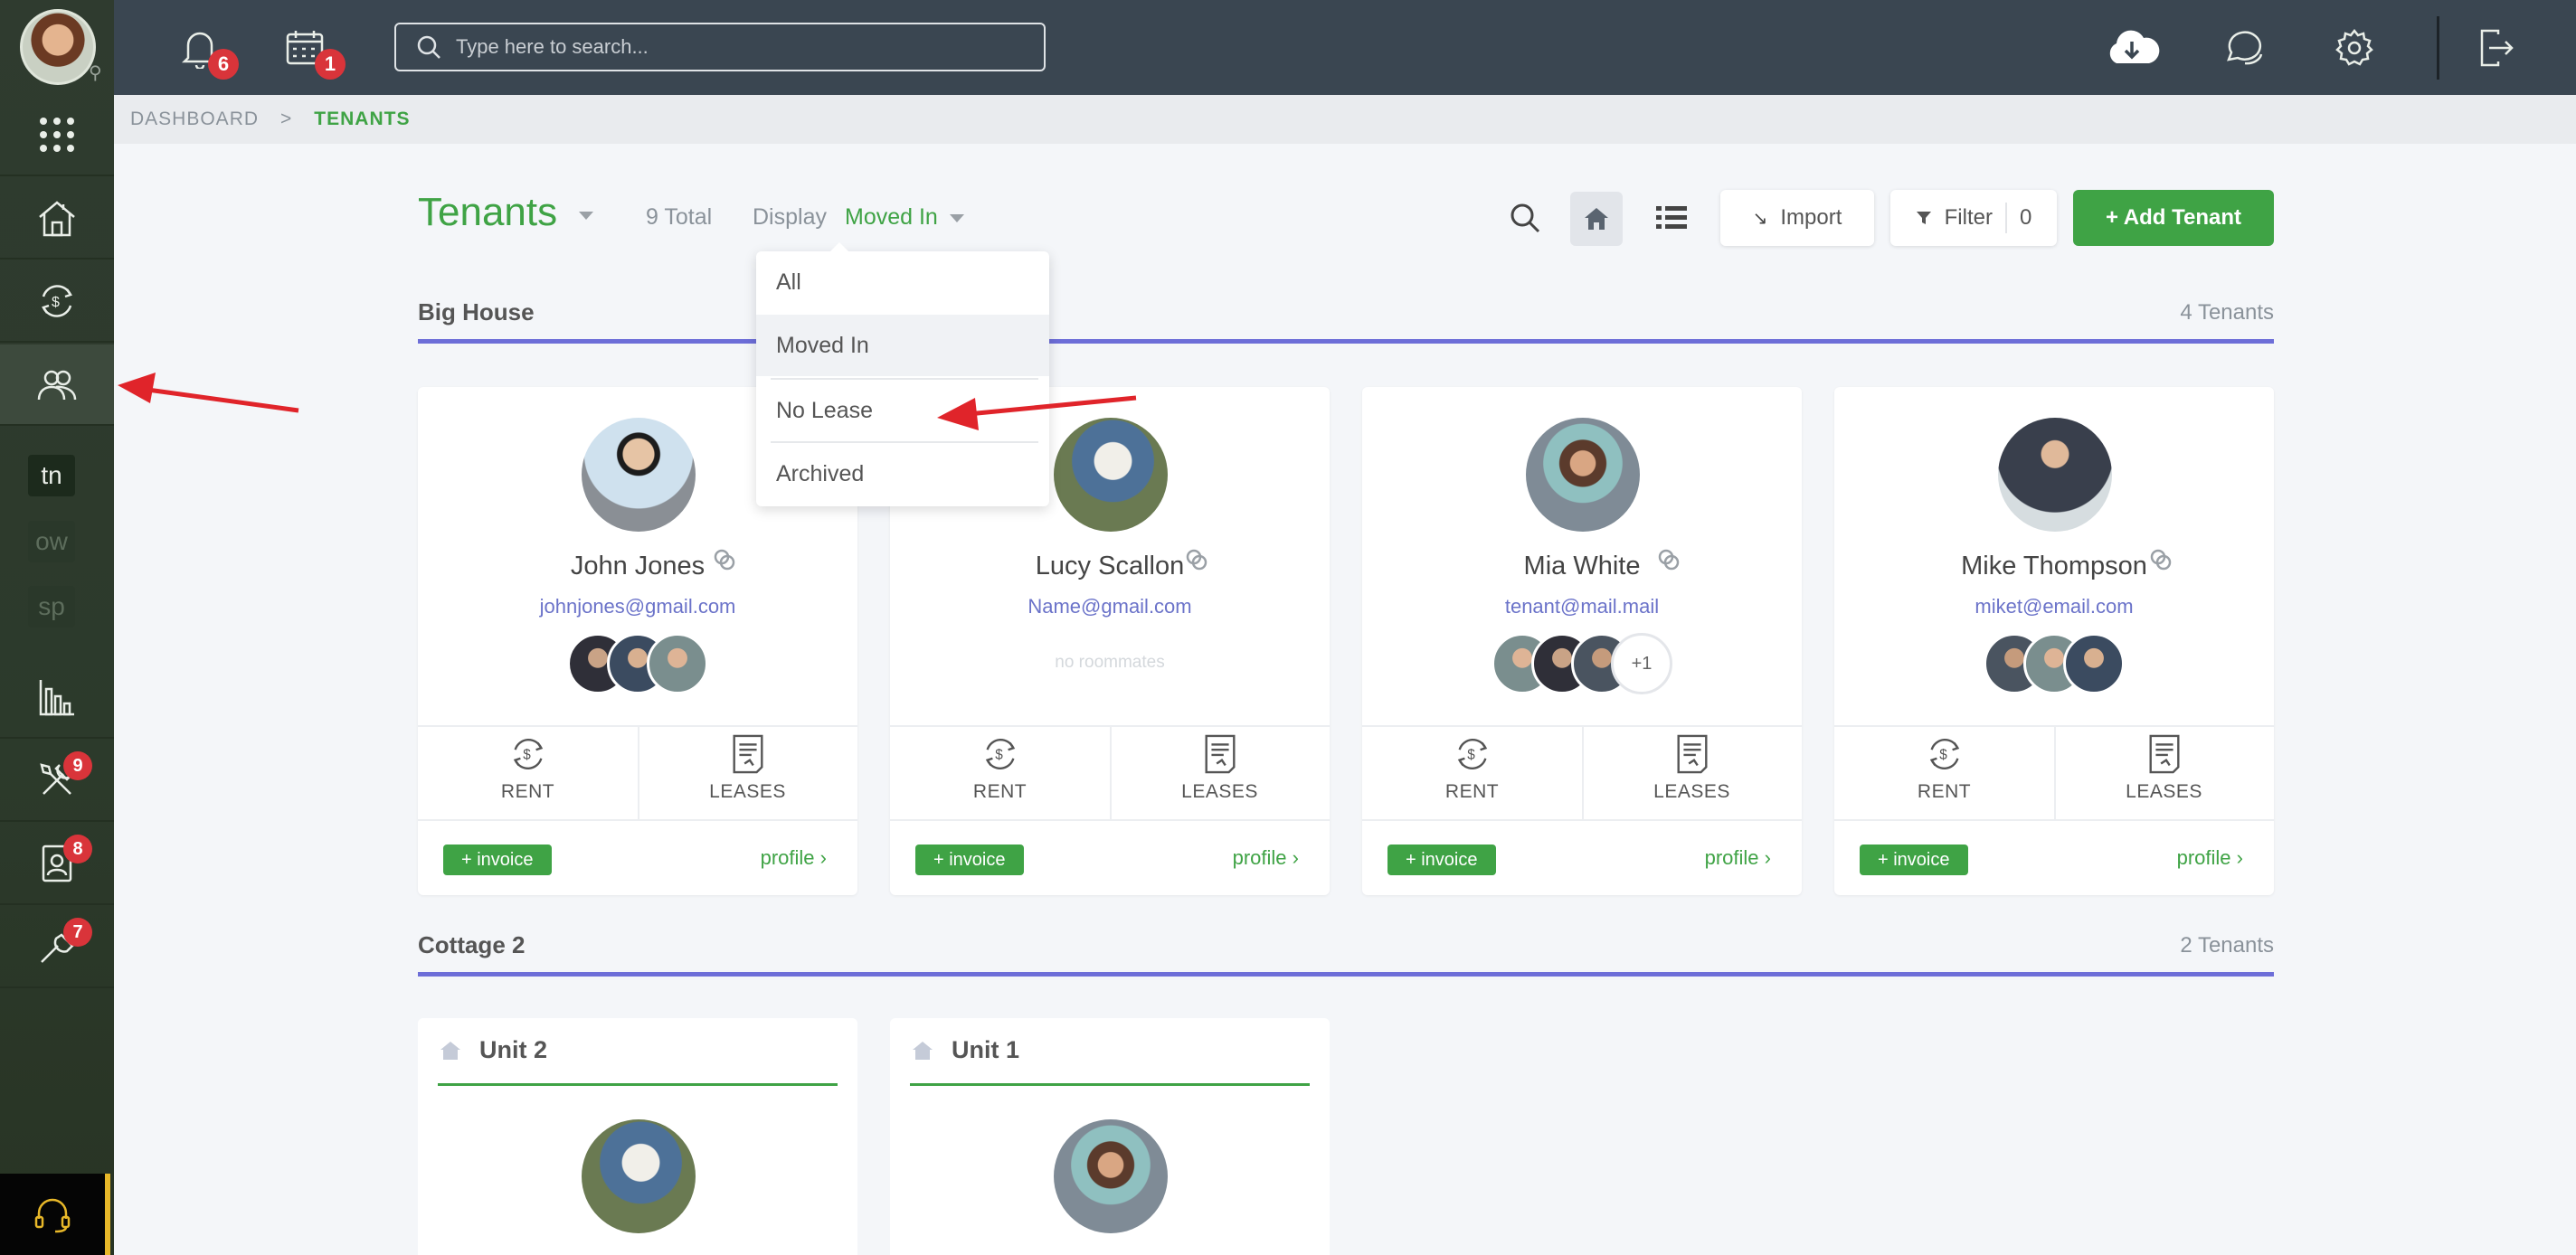  I want to click on property-tenant-count: 4 Tenants, so click(2227, 313).